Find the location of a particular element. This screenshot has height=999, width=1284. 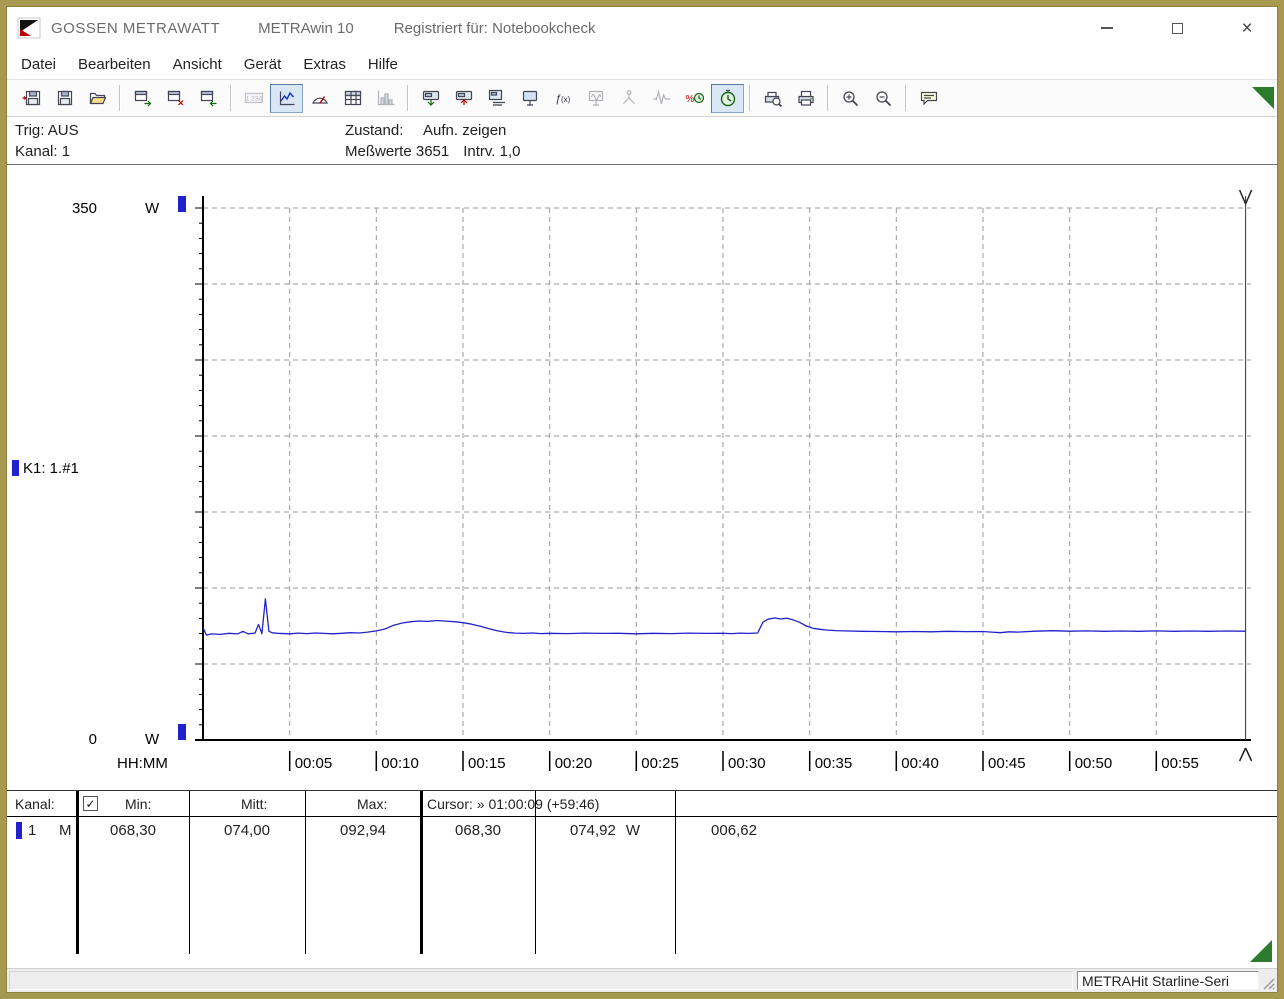

channel-legend-marker is located at coordinates (15, 468).